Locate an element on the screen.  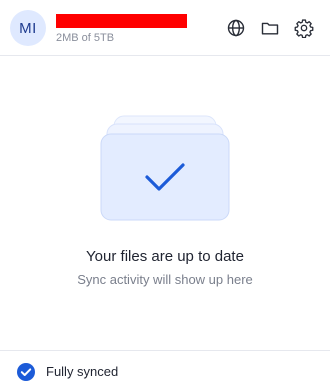
gear-icon is located at coordinates (304, 28).